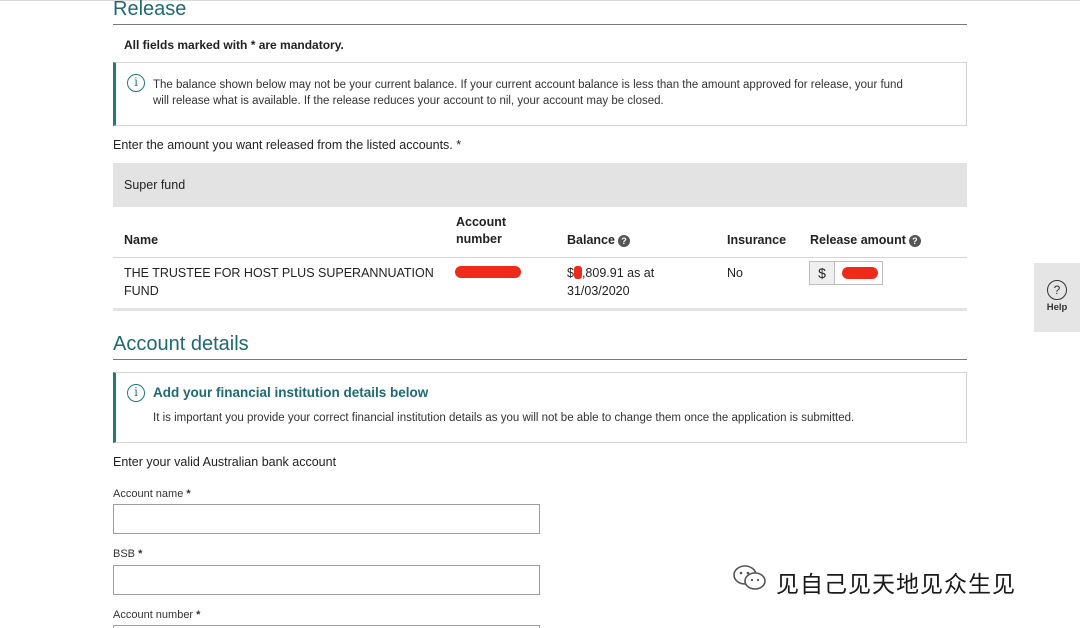 Image resolution: width=1080 pixels, height=628 pixels. Describe the element at coordinates (618, 273) in the screenshot. I see `balance-line1: ,809.91 as at` at that location.